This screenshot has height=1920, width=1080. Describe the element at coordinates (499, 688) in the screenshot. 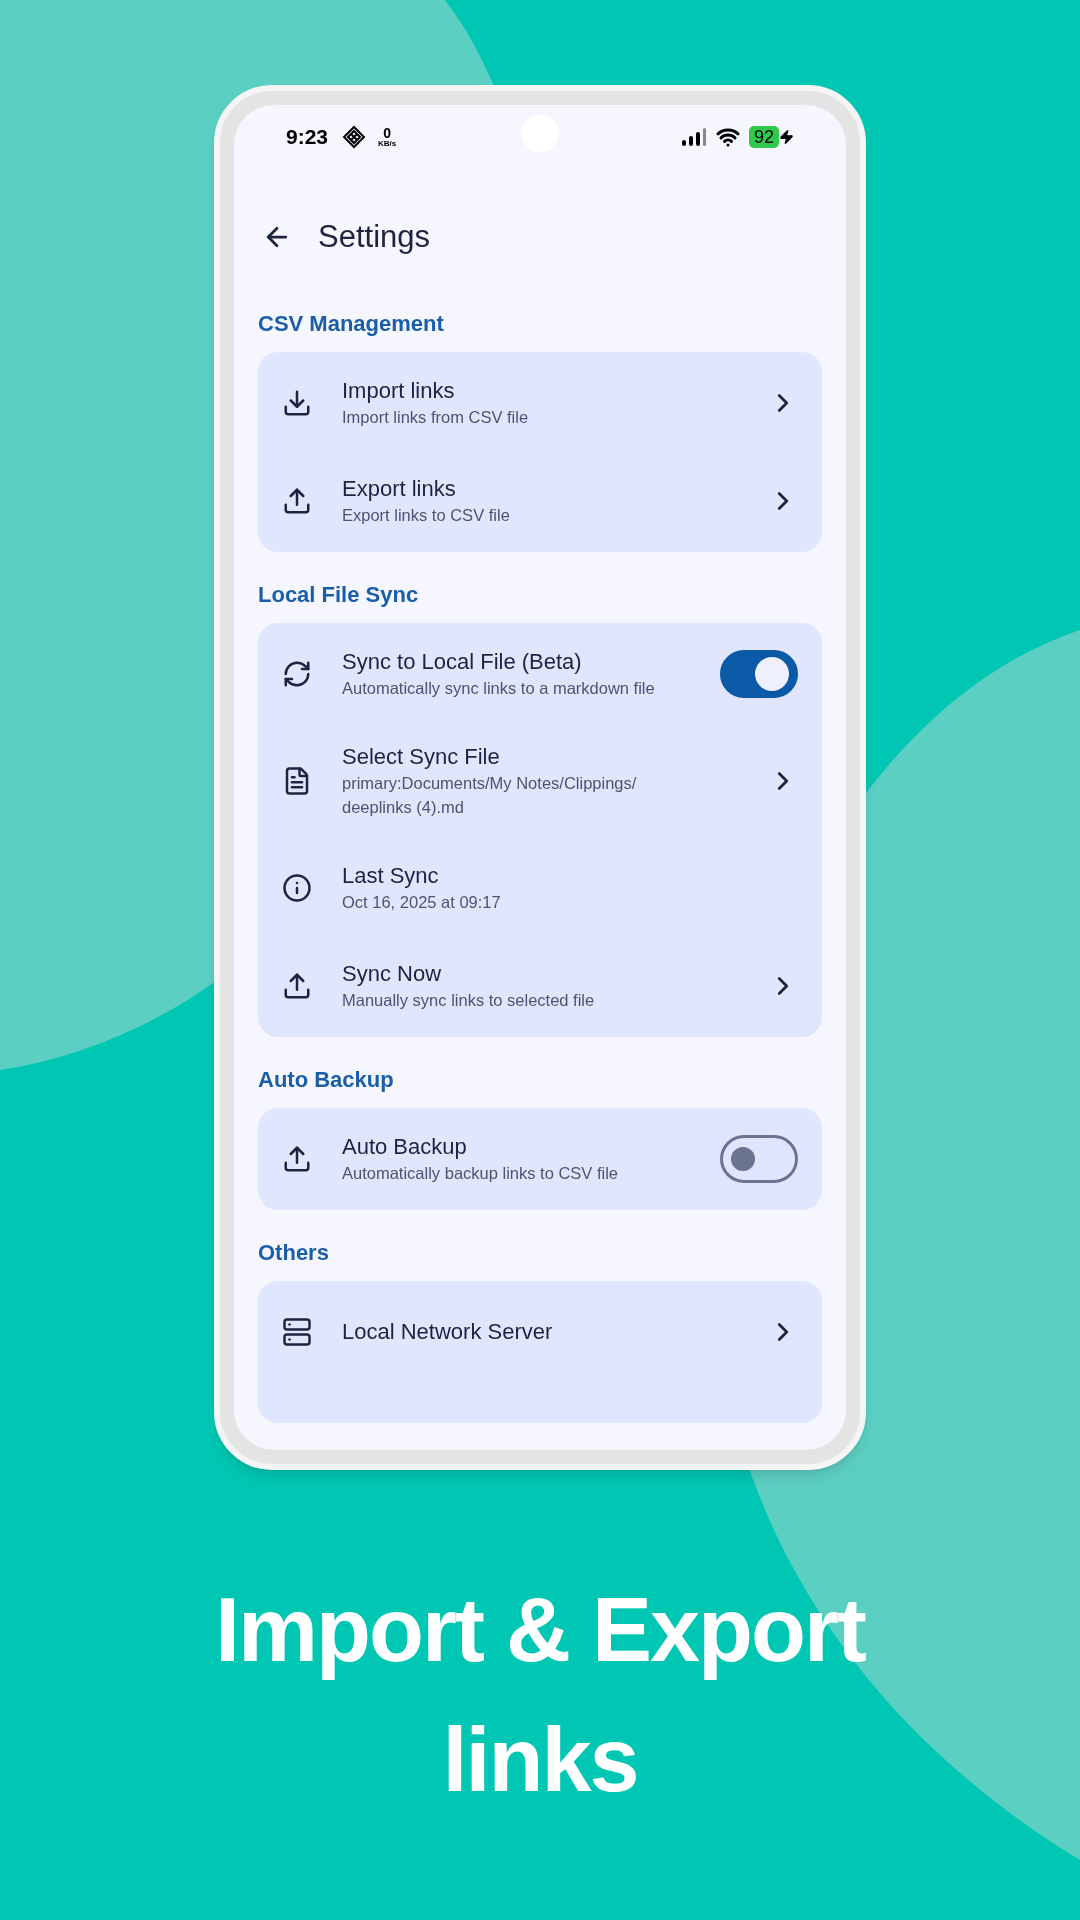

I see `row-subtitle: Automatically sync links to a markdown file` at that location.